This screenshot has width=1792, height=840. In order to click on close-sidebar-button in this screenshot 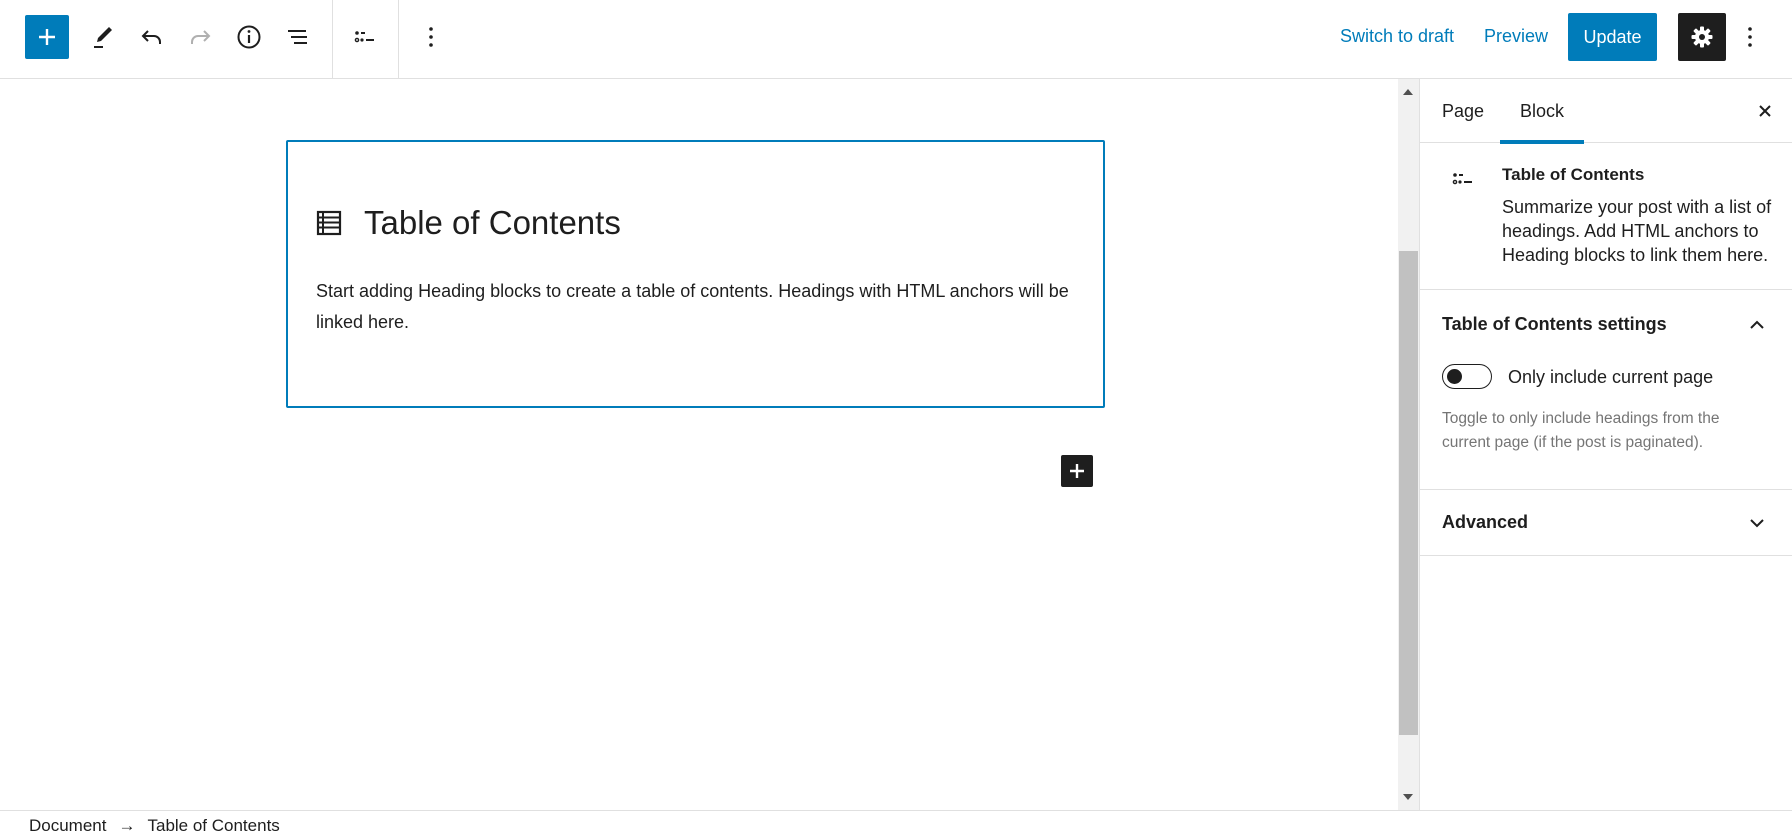, I will do `click(1765, 111)`.